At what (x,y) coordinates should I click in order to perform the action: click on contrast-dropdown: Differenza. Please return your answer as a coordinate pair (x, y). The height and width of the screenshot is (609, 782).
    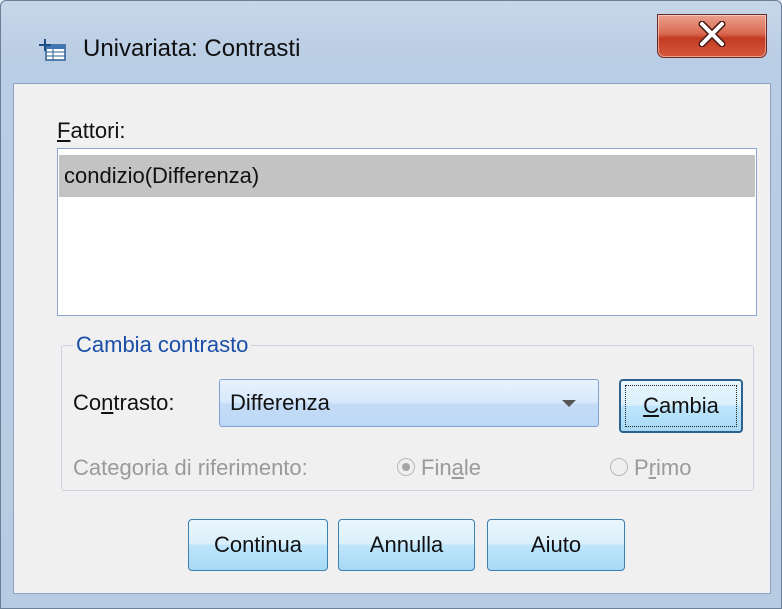
    Looking at the image, I should click on (409, 403).